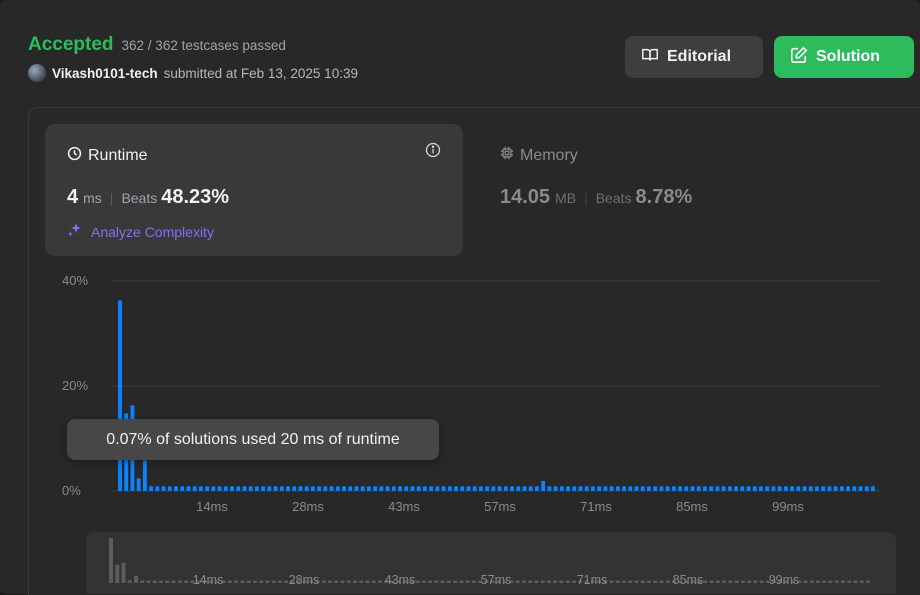 This screenshot has width=920, height=595. I want to click on navigator-tick-label: 71ms, so click(592, 580).